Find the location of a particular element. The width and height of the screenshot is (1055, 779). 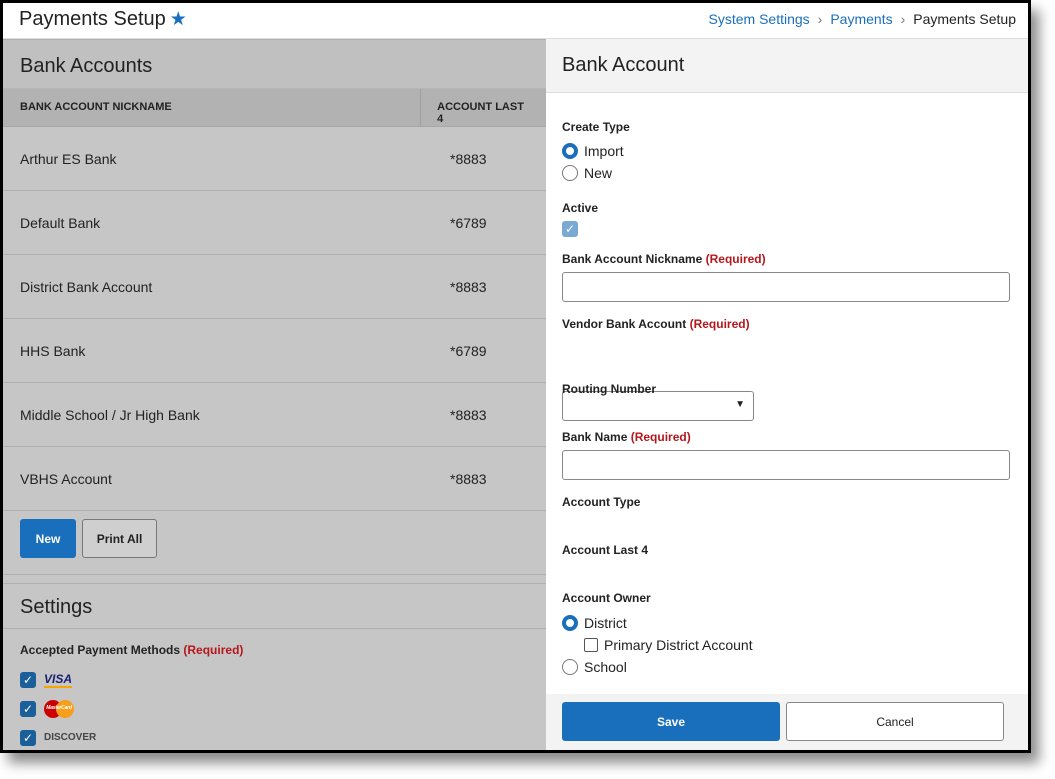

account-owner-group: District Primary District Account School is located at coordinates (657, 645).